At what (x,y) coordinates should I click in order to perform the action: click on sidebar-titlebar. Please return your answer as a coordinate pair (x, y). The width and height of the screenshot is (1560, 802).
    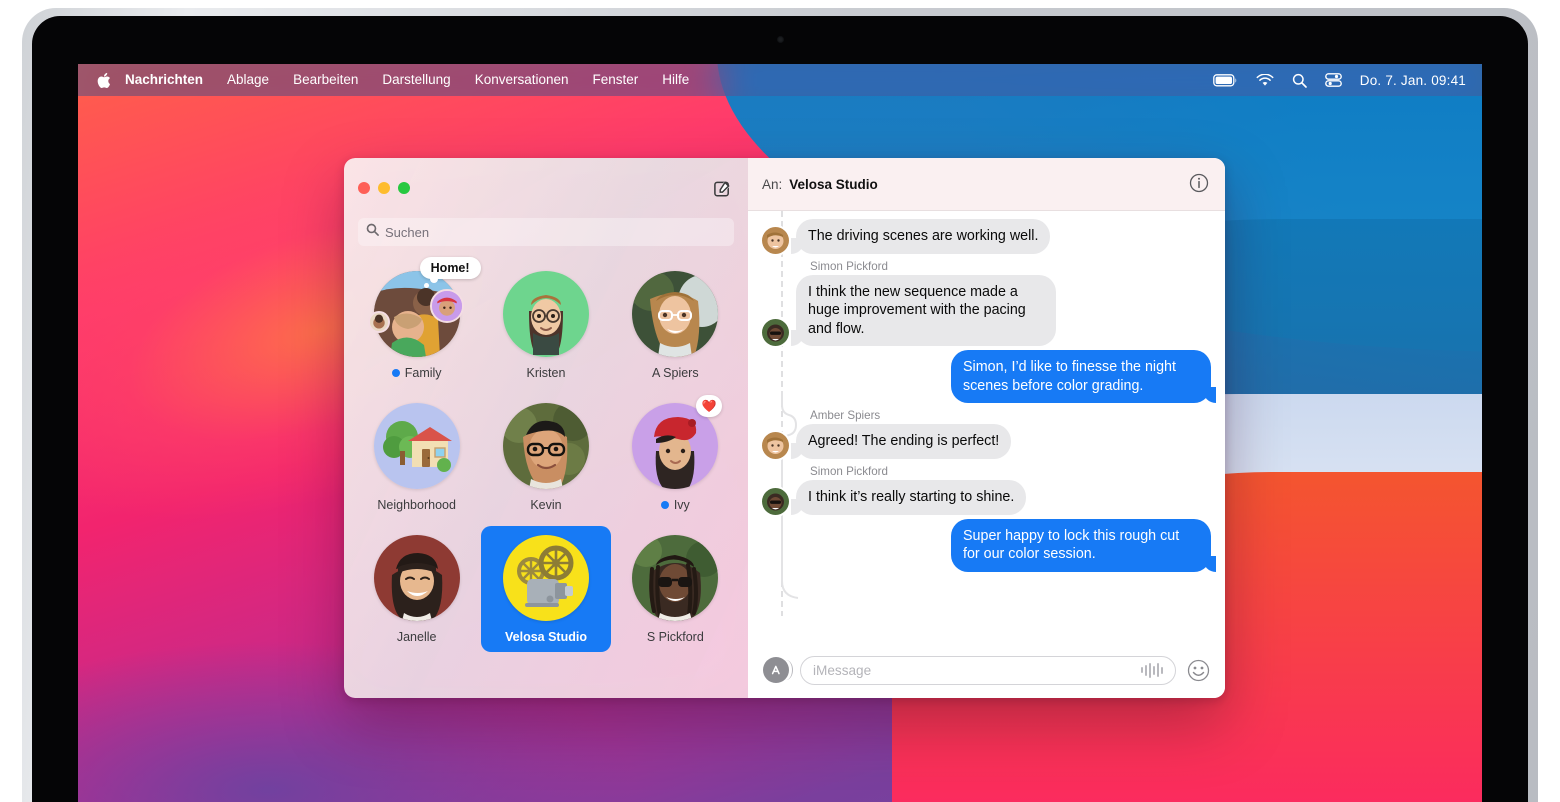
    Looking at the image, I should click on (546, 188).